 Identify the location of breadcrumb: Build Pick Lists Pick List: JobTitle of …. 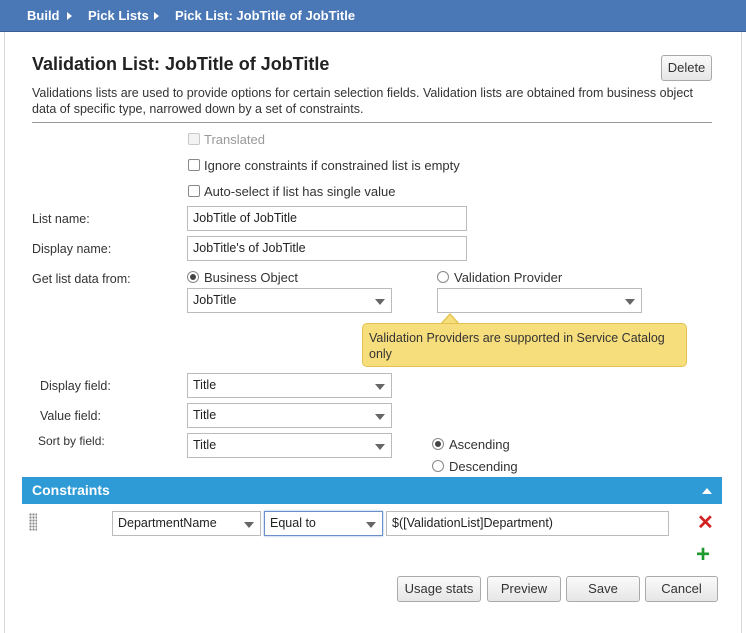
(373, 16).